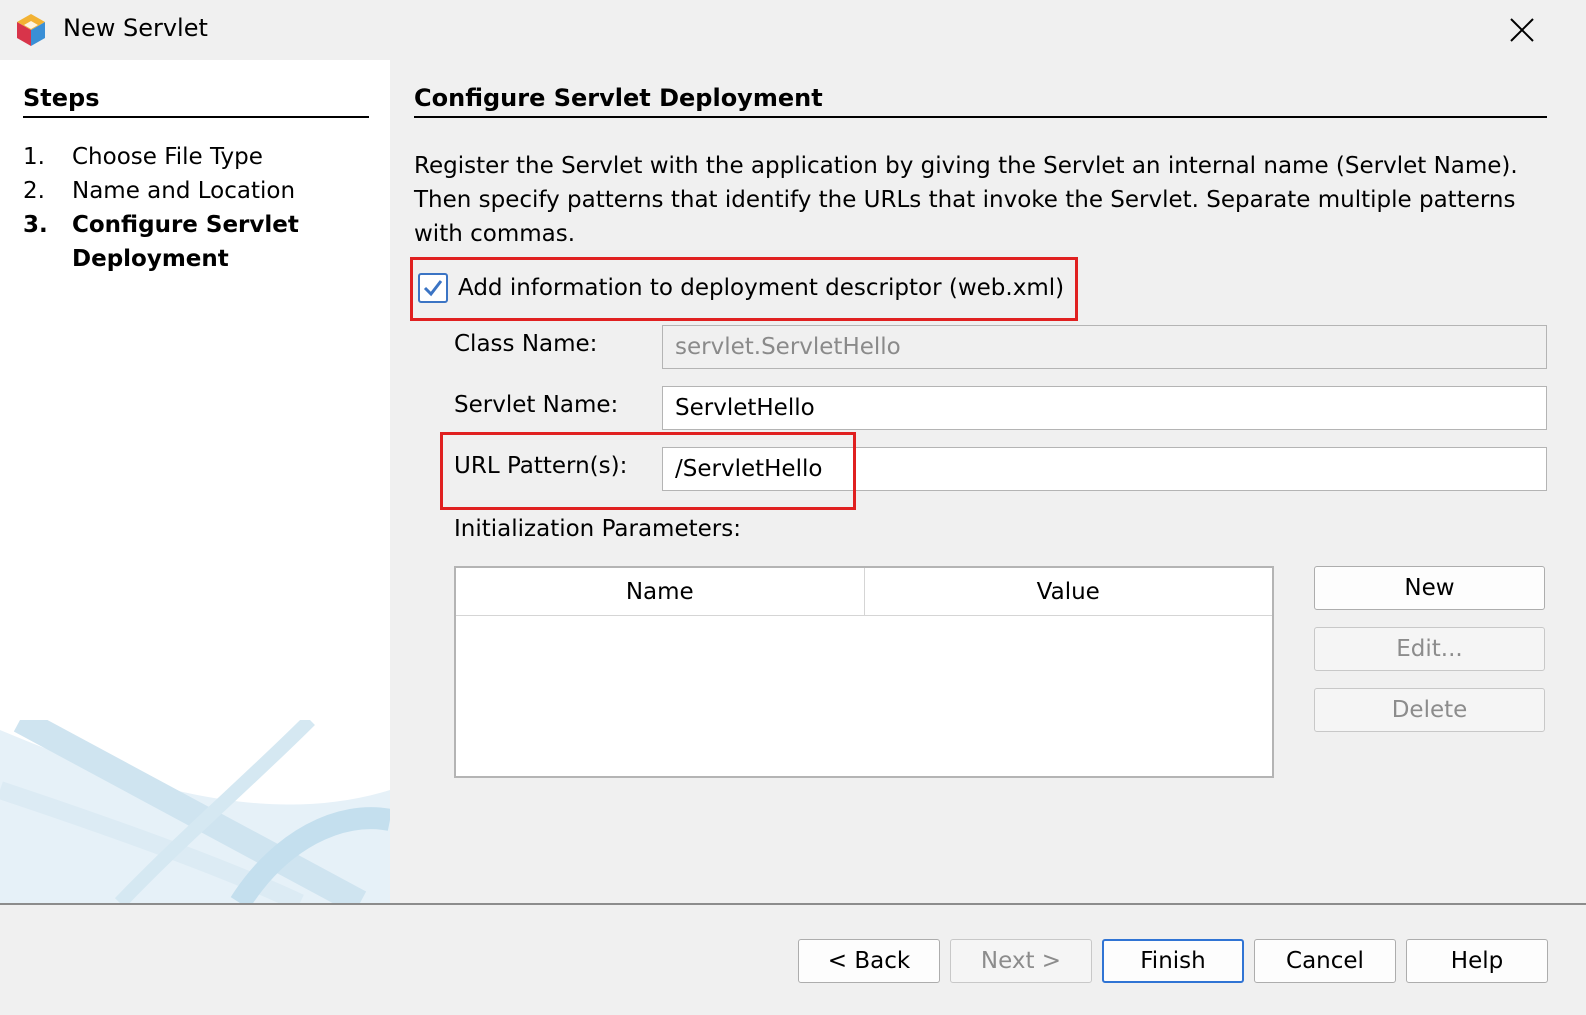 The width and height of the screenshot is (1586, 1015). Describe the element at coordinates (196, 101) in the screenshot. I see `steps-heading: Steps` at that location.